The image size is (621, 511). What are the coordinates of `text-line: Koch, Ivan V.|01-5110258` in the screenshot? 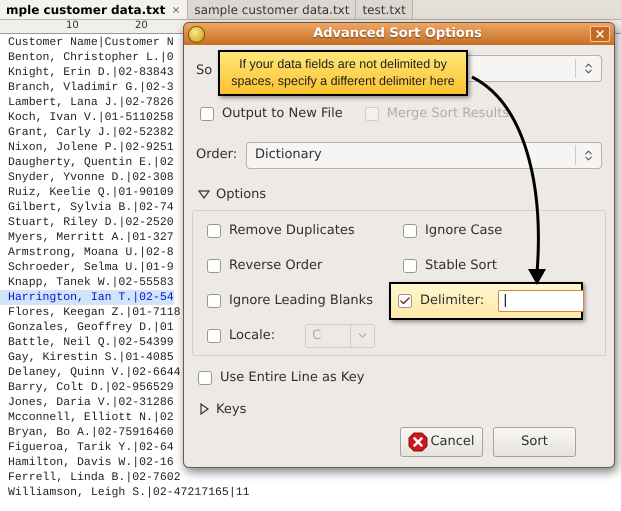 It's located at (90, 117).